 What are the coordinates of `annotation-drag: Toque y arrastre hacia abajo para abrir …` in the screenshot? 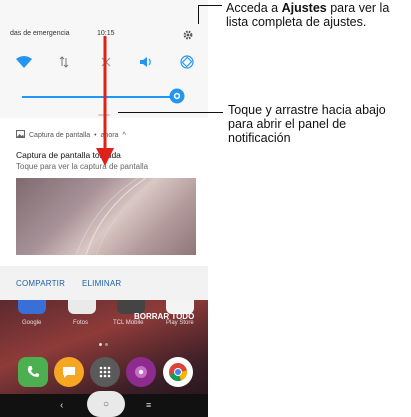 It's located at (307, 124).